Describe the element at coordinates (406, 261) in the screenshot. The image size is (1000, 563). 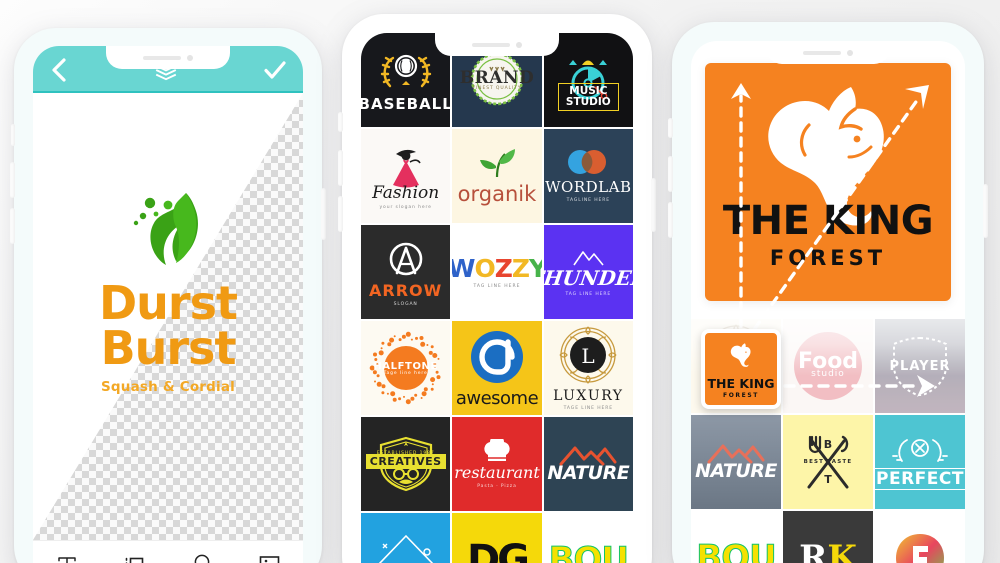
I see `arrow-circle-icon` at that location.